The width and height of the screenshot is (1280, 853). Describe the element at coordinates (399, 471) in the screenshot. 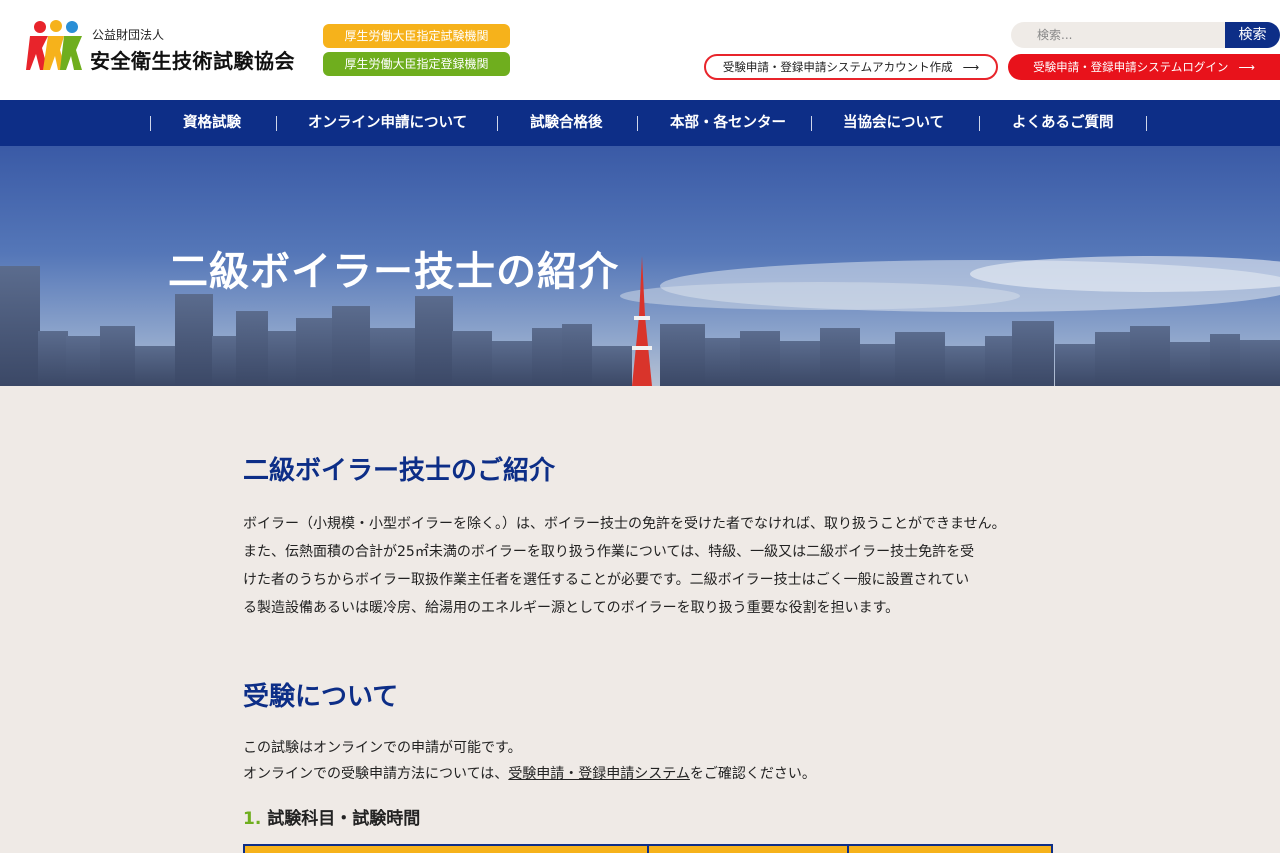

I see `intro-heading: 二級ボイラー技士のご紹介` at that location.